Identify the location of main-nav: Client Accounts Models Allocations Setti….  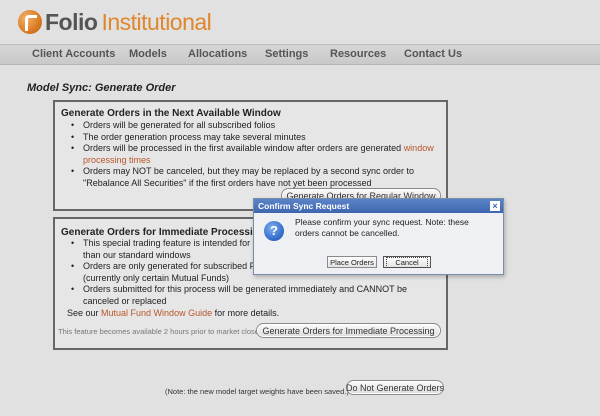
(300, 54).